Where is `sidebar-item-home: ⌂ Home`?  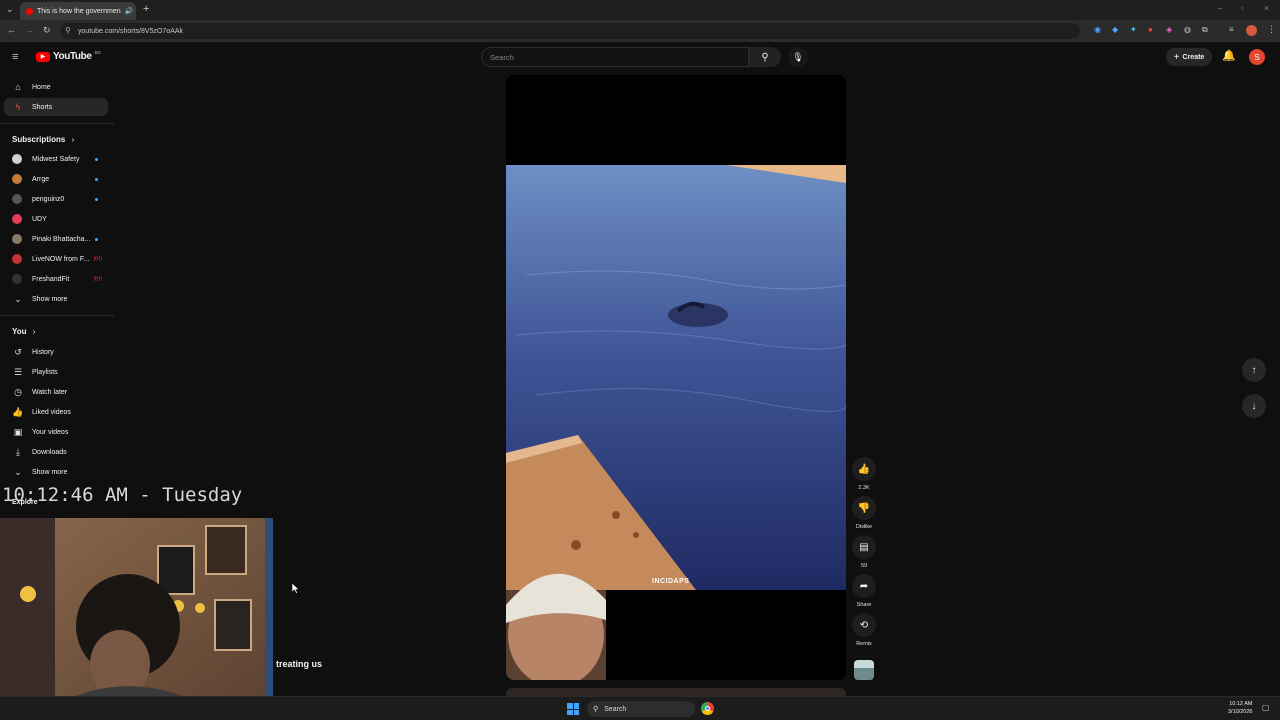 sidebar-item-home: ⌂ Home is located at coordinates (56, 87).